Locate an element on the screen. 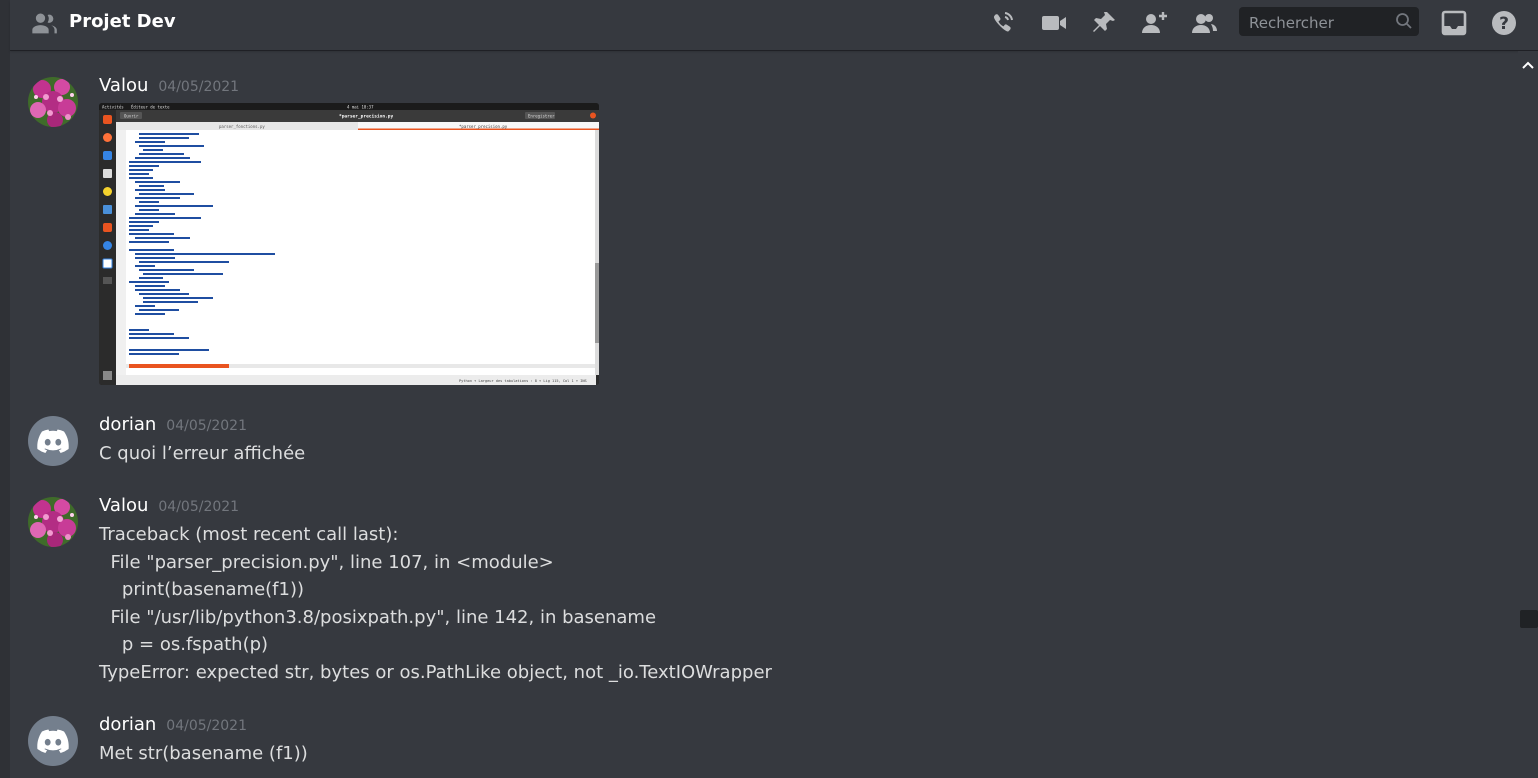 Image resolution: width=1538 pixels, height=778 pixels. traceback-line: print(basename(f1)) is located at coordinates (202, 589).